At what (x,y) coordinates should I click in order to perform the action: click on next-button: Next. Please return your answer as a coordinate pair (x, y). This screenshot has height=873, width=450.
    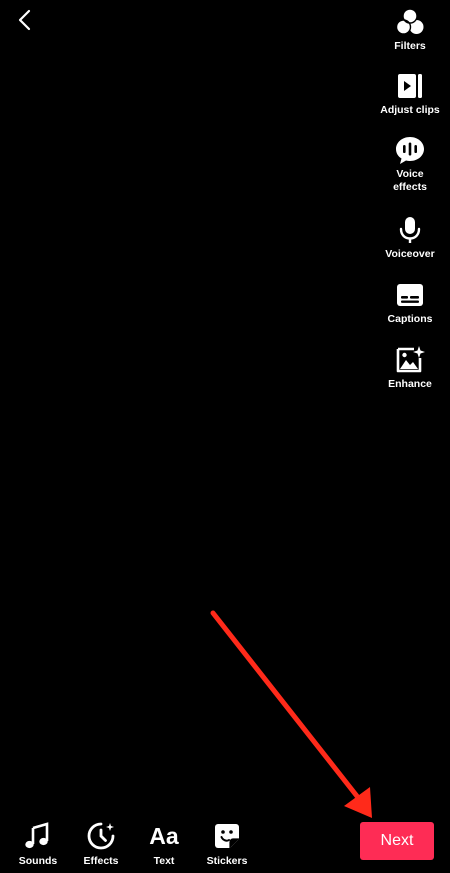
    Looking at the image, I should click on (397, 841).